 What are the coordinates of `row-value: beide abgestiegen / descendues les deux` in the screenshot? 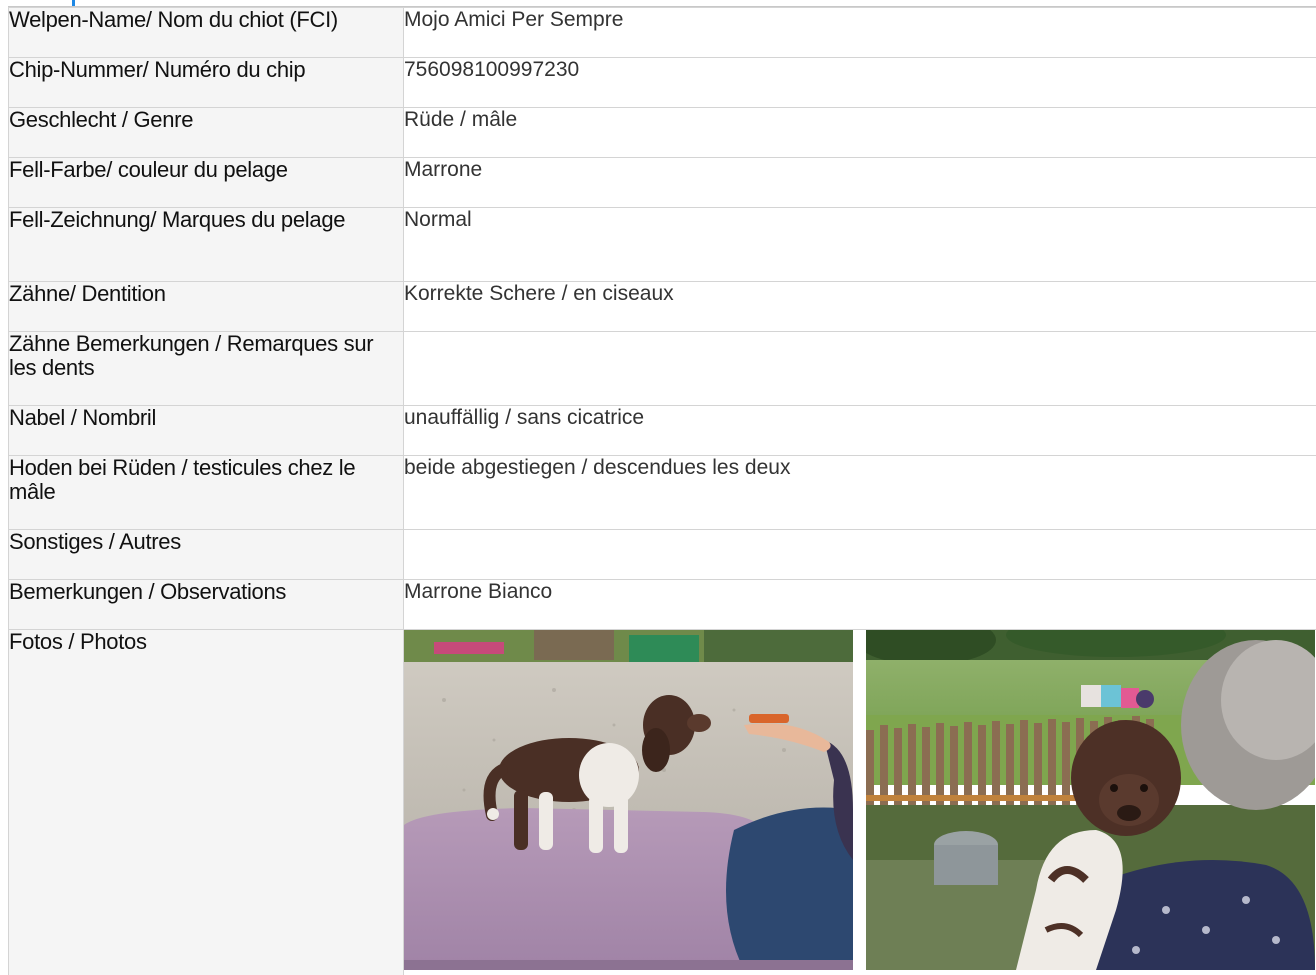 It's located at (859, 492).